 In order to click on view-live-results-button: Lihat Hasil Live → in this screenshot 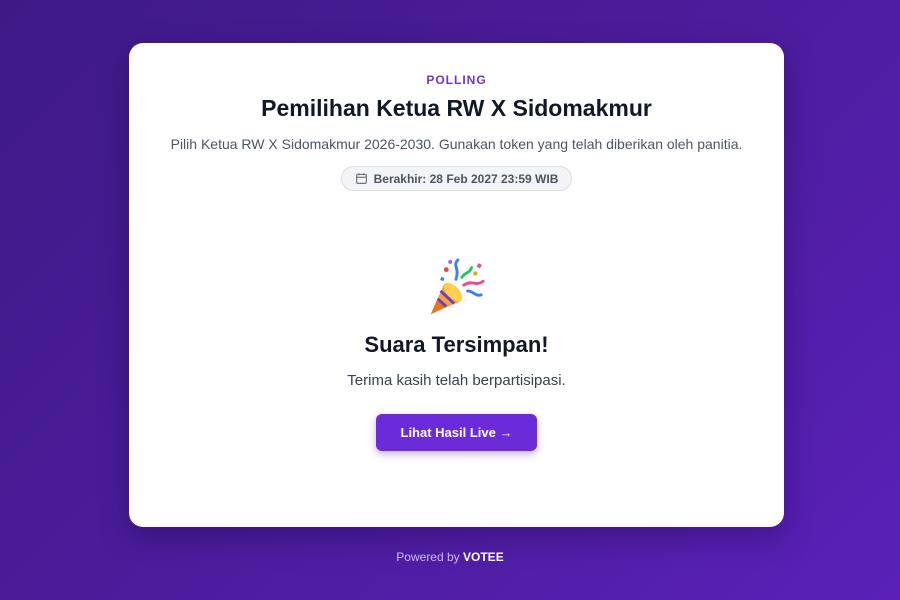, I will do `click(456, 432)`.